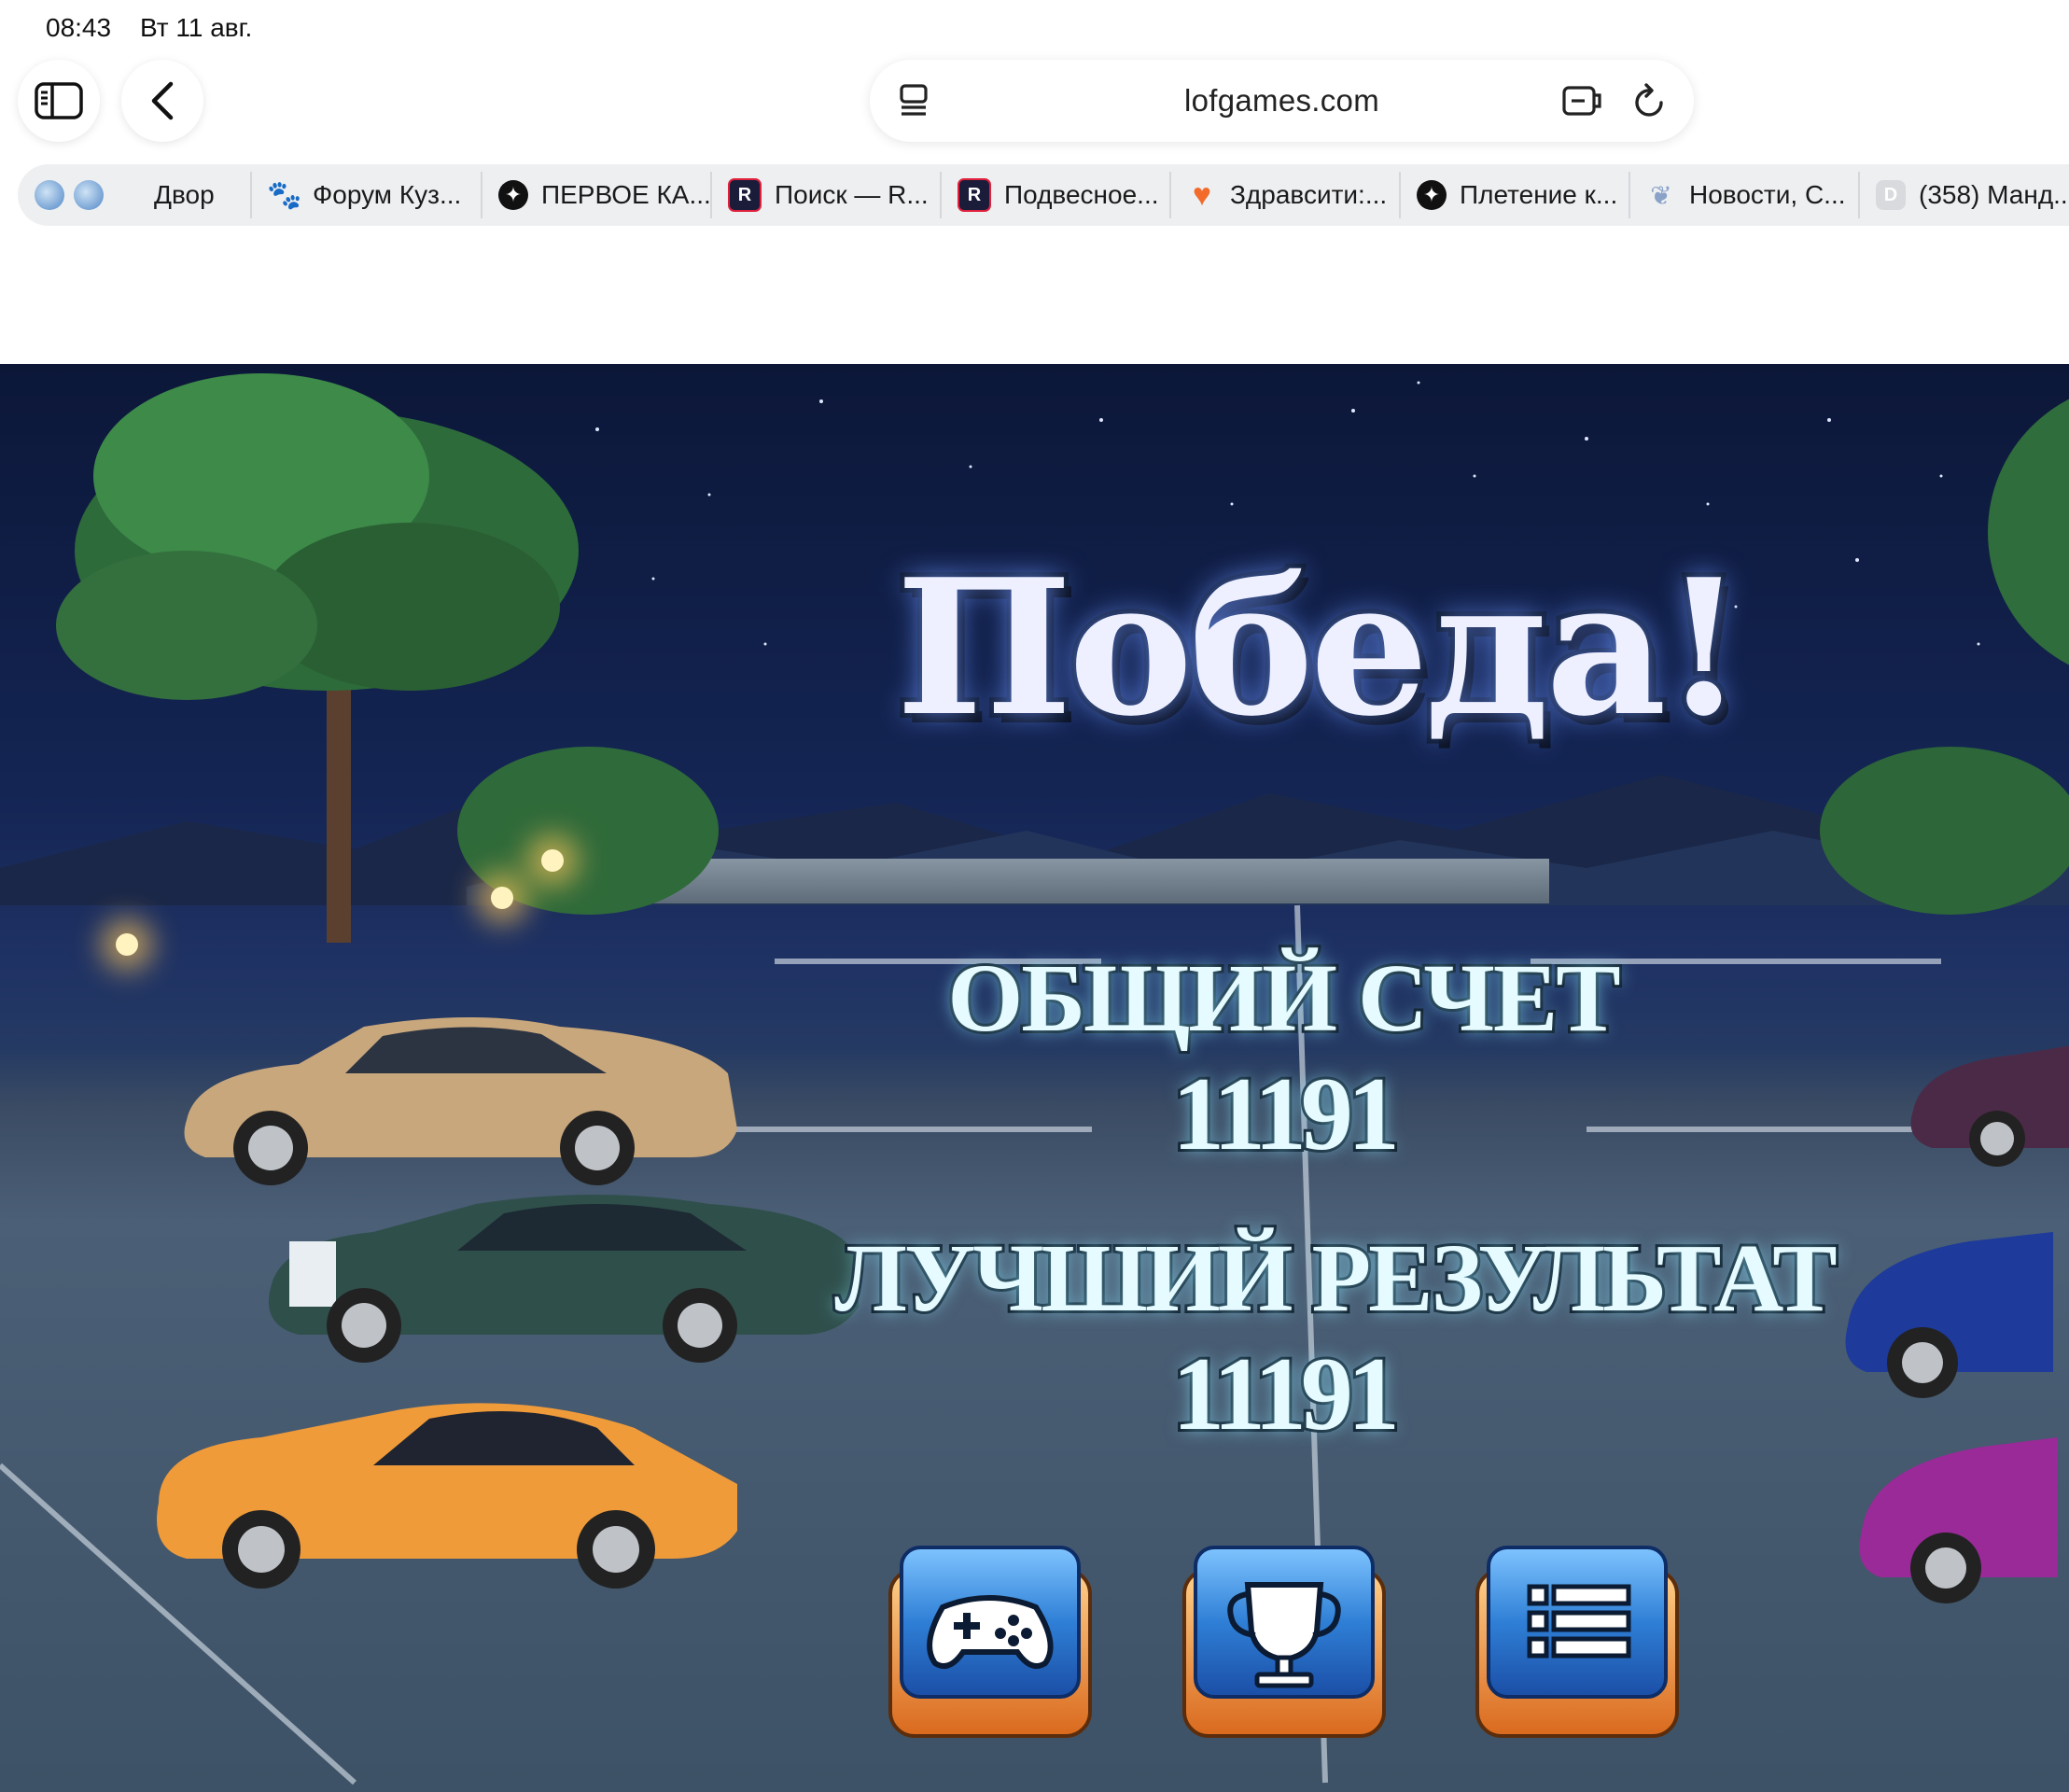 The height and width of the screenshot is (1792, 2069). Describe the element at coordinates (1283, 998) in the screenshot. I see `total-score-label: ОБЩИЙ СЧЕТ` at that location.